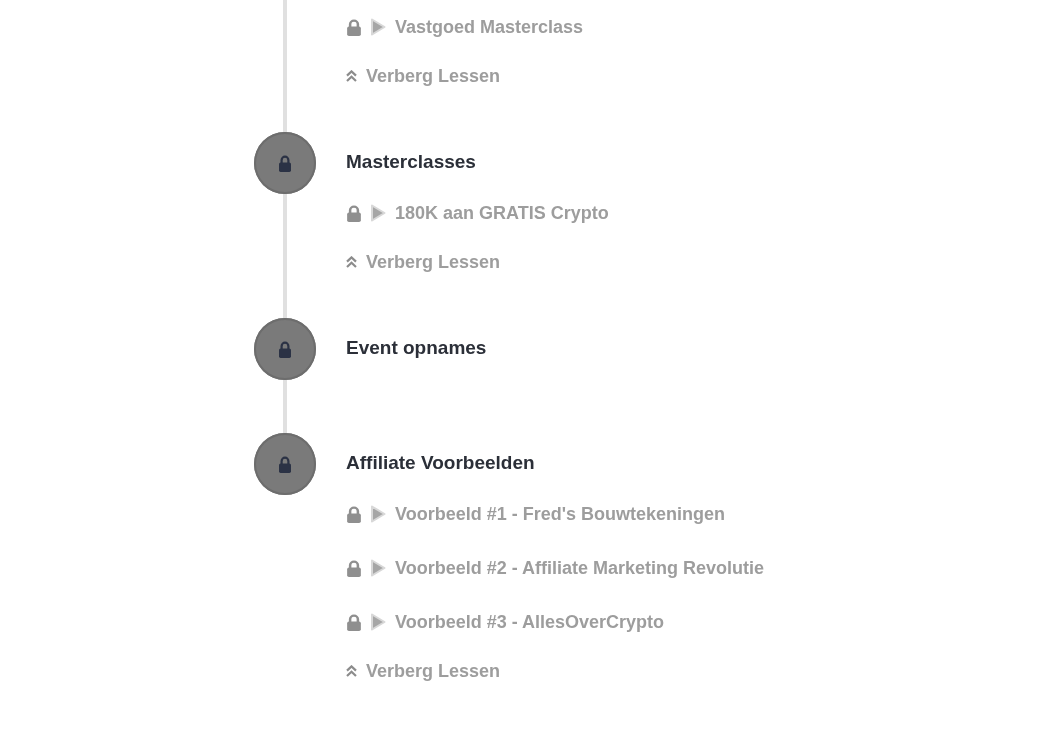 Image resolution: width=1060 pixels, height=748 pixels. What do you see at coordinates (411, 162) in the screenshot?
I see `section-title: Masterclasses` at bounding box center [411, 162].